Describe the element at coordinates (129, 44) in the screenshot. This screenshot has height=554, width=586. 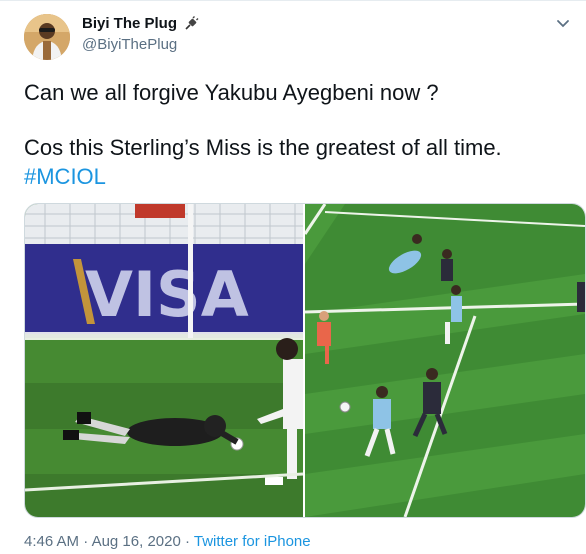
I see `author-handle: @BiyiThePlug` at that location.